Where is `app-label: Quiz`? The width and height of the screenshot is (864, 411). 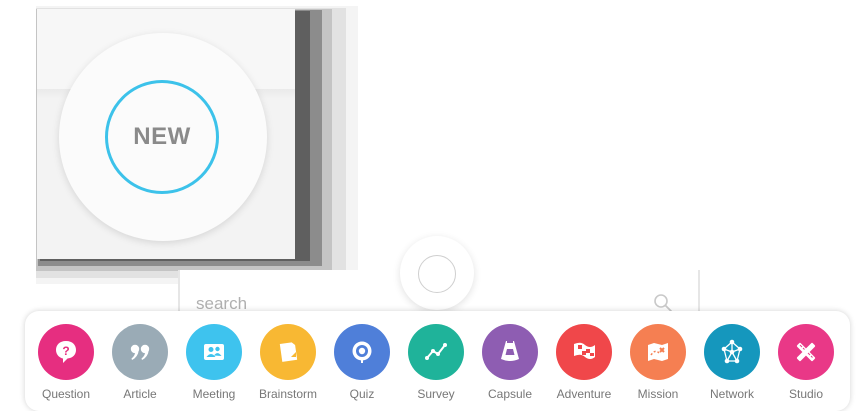
app-label: Quiz is located at coordinates (362, 394).